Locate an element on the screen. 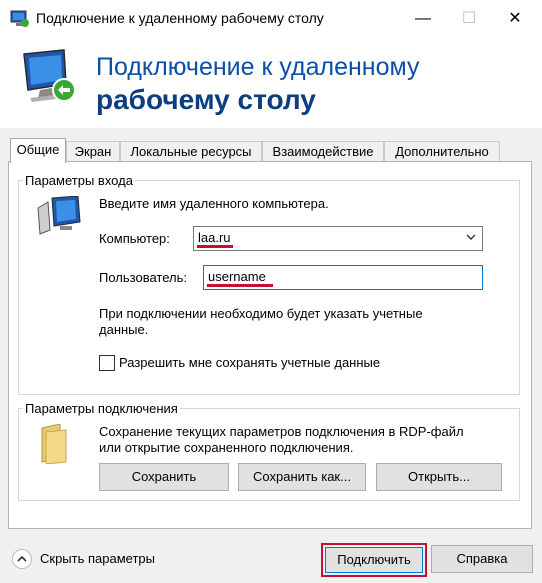 Image resolution: width=542 pixels, height=583 pixels. tab-general: Общие is located at coordinates (38, 150).